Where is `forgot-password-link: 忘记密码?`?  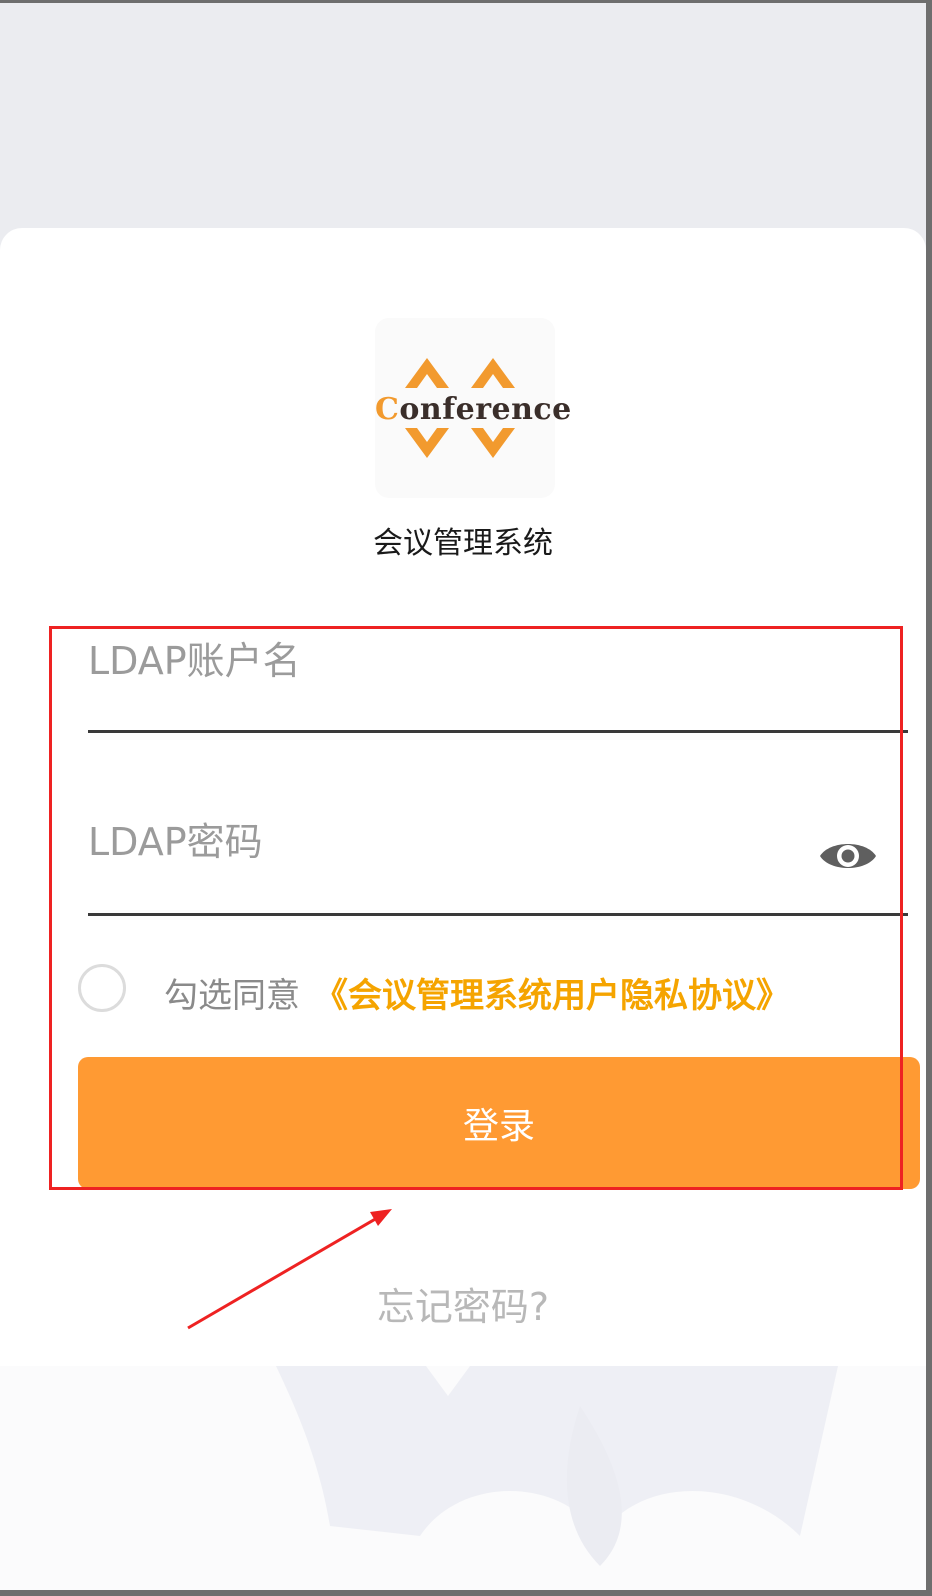
forgot-password-link: 忘记密码? is located at coordinates (463, 1303).